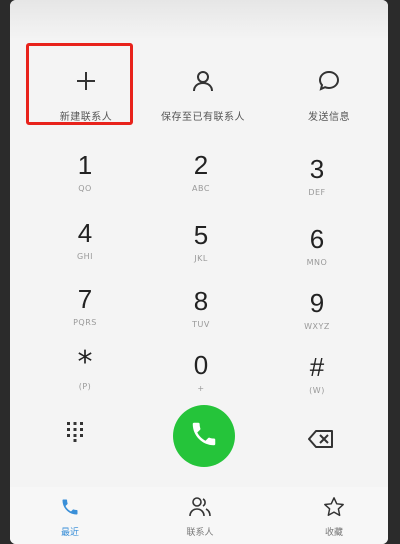  What do you see at coordinates (200, 507) in the screenshot?
I see `contacts-icon` at bounding box center [200, 507].